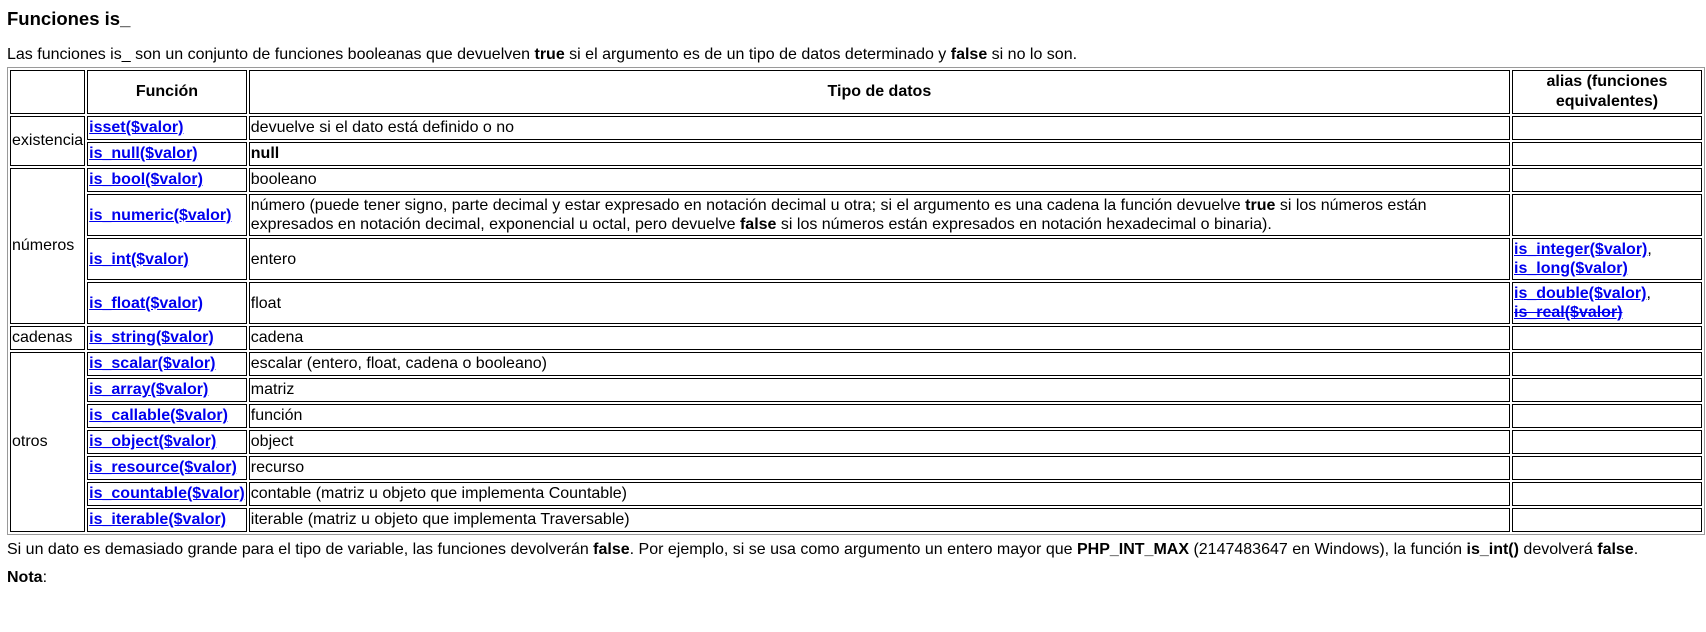  What do you see at coordinates (549, 54) in the screenshot?
I see `intro-bold-true: true` at bounding box center [549, 54].